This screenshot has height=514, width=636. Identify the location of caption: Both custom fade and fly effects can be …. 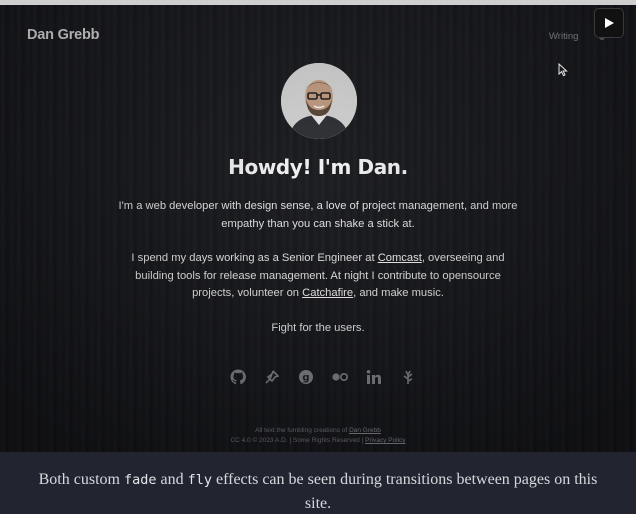
(318, 483).